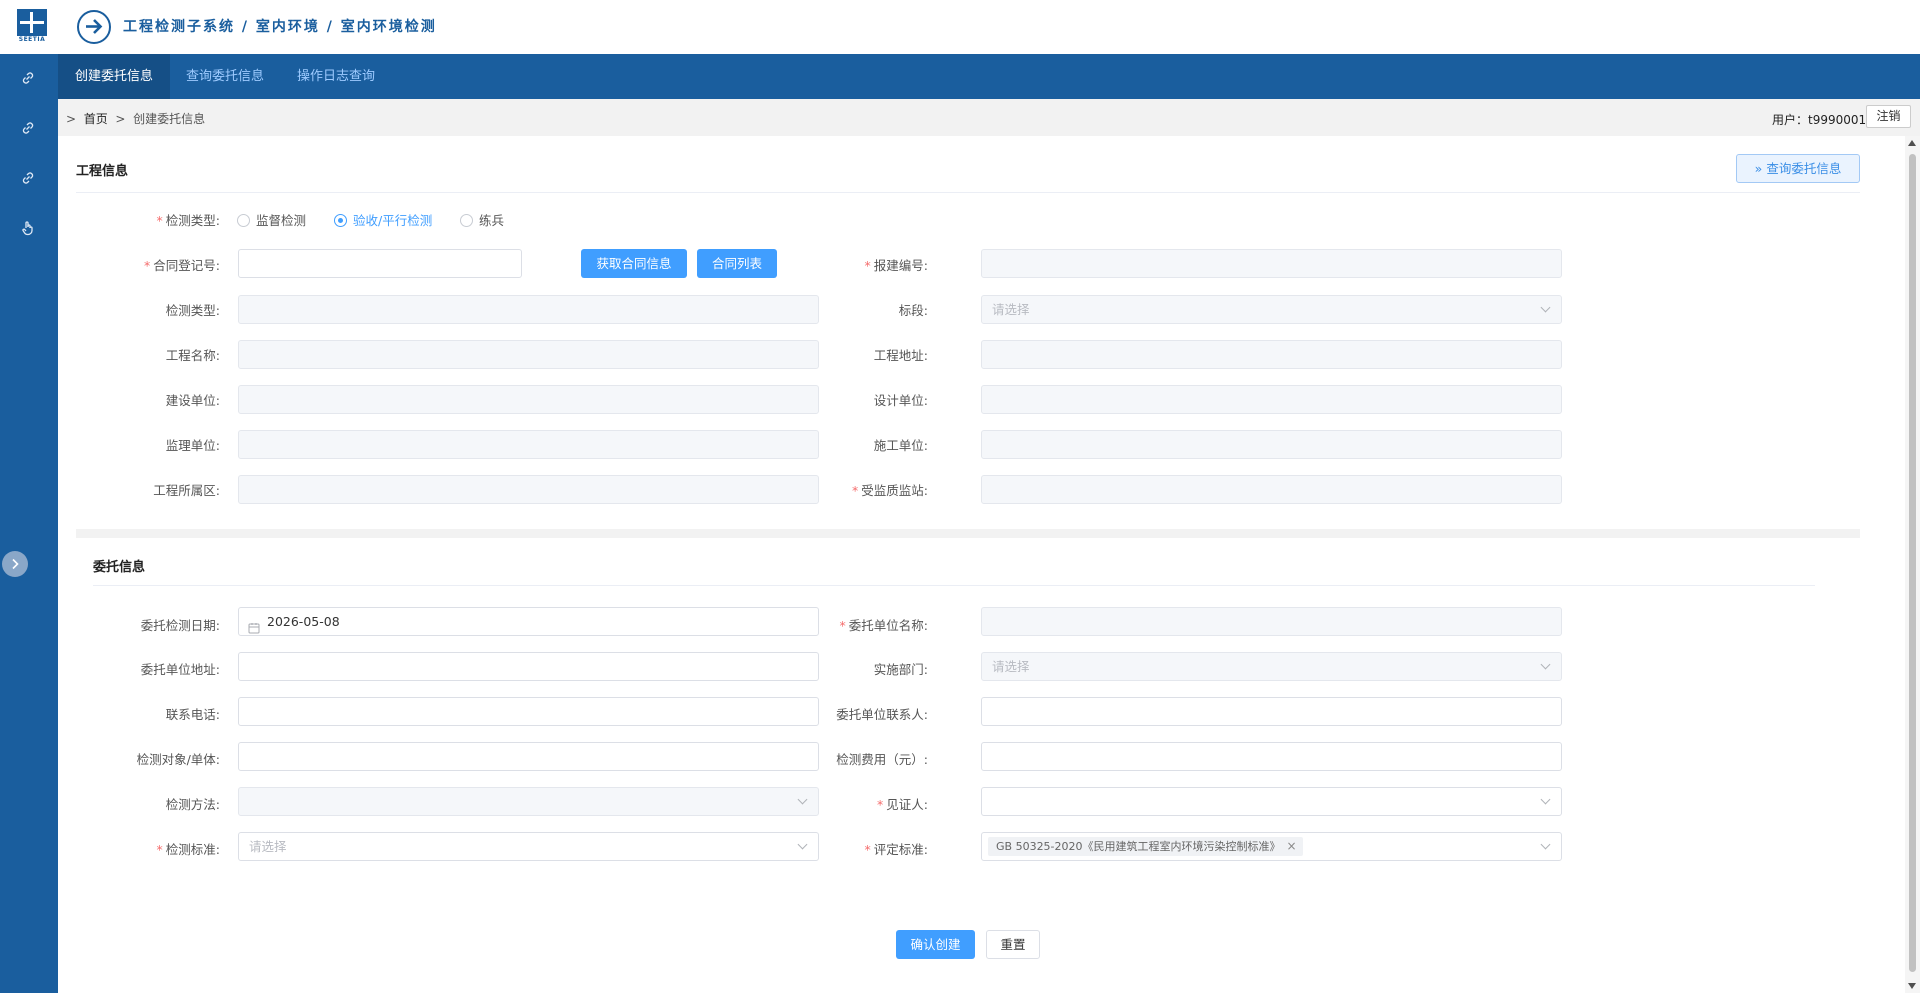 The width and height of the screenshot is (1920, 993). What do you see at coordinates (913, 310) in the screenshot?
I see `field-label: 标段:` at bounding box center [913, 310].